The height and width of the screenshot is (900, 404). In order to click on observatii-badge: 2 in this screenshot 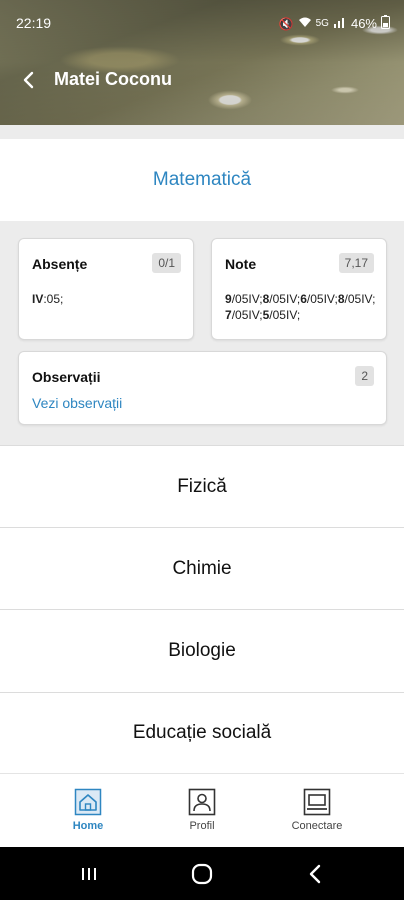, I will do `click(364, 376)`.